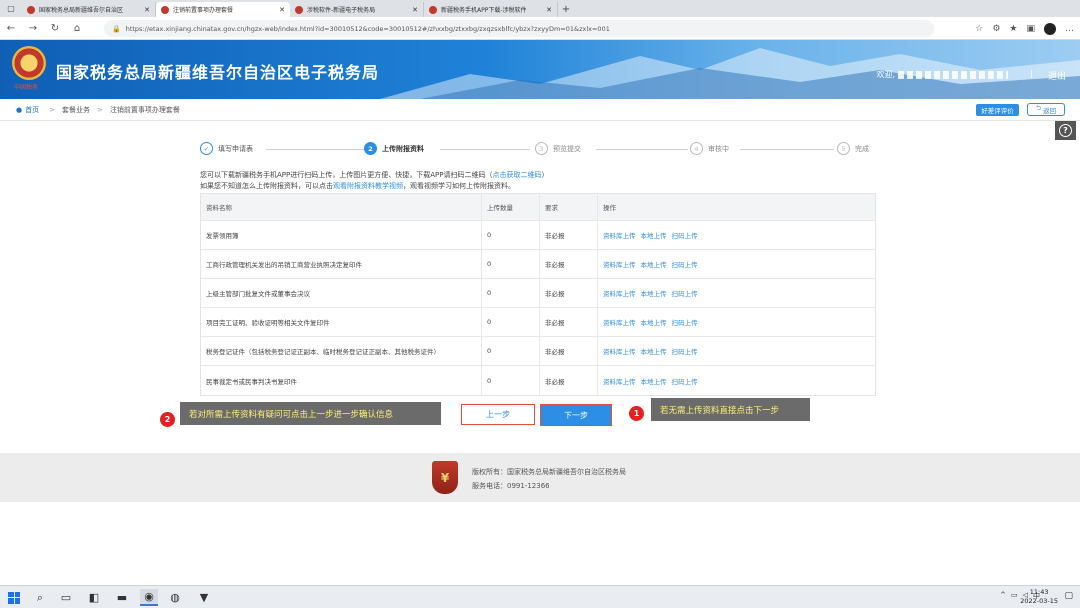  Describe the element at coordinates (66, 597) in the screenshot. I see `task-view-icon: ▭` at that location.